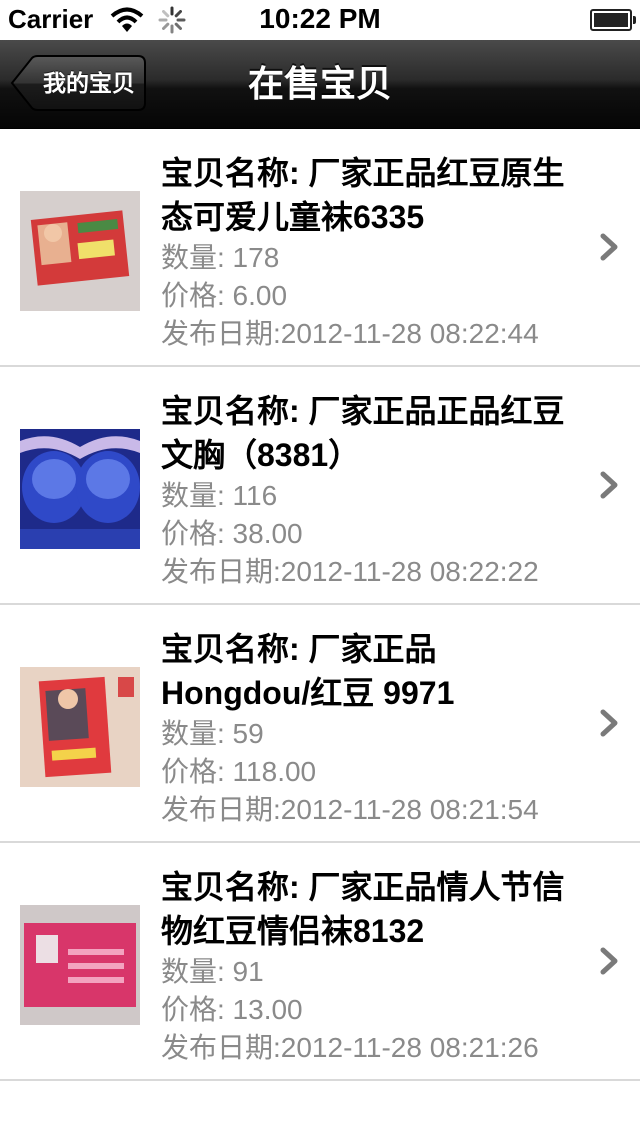 This screenshot has width=640, height=1136. I want to click on product-price: 价格: 118.00, so click(239, 771).